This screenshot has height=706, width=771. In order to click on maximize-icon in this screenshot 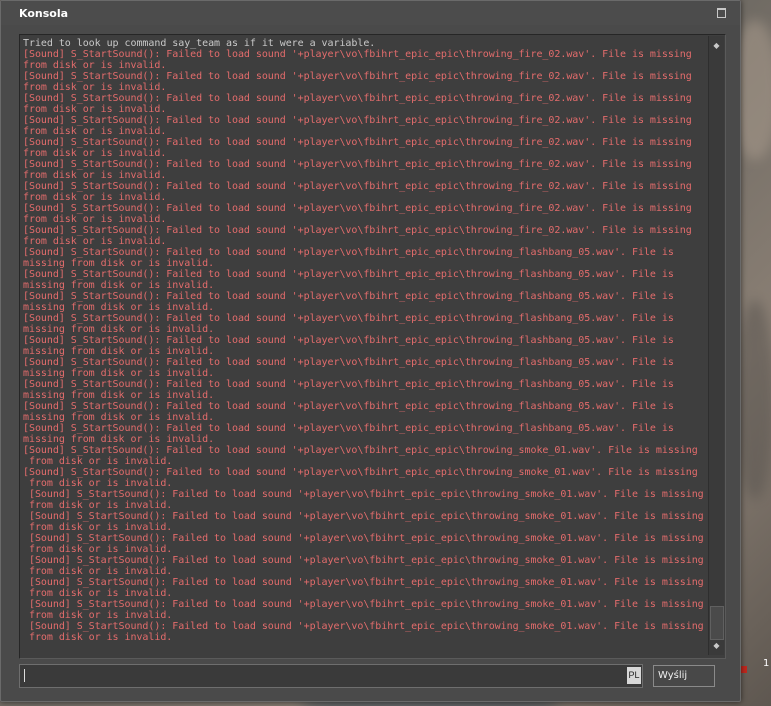, I will do `click(721, 13)`.